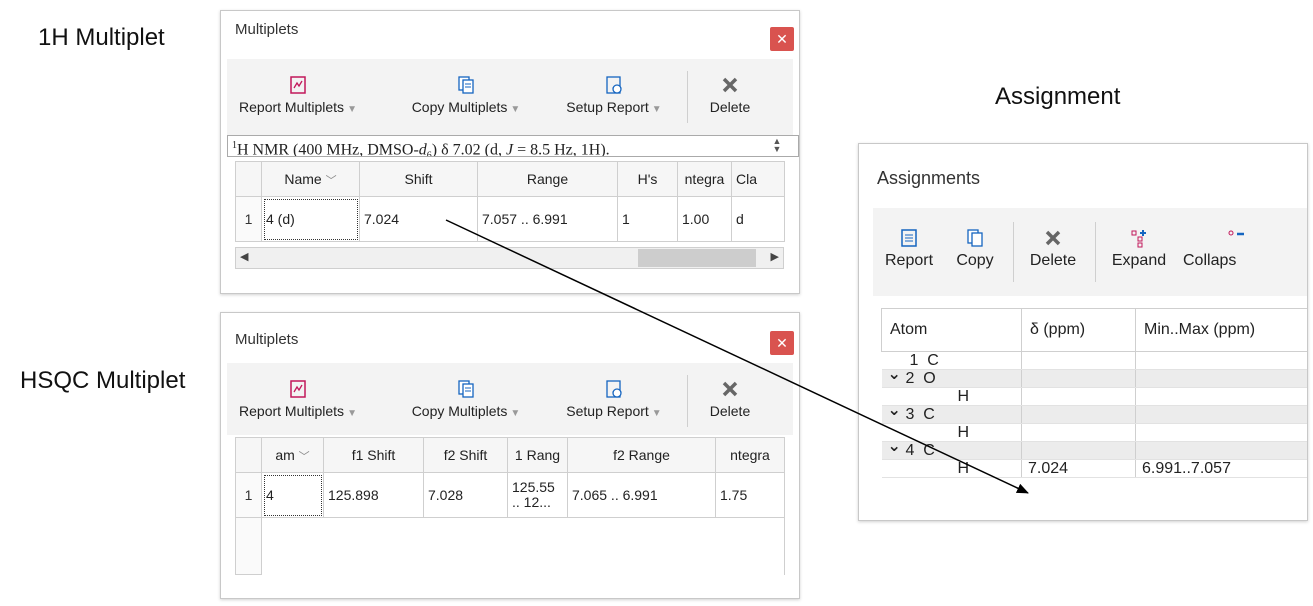  What do you see at coordinates (523, 546) in the screenshot?
I see `empty-cell` at bounding box center [523, 546].